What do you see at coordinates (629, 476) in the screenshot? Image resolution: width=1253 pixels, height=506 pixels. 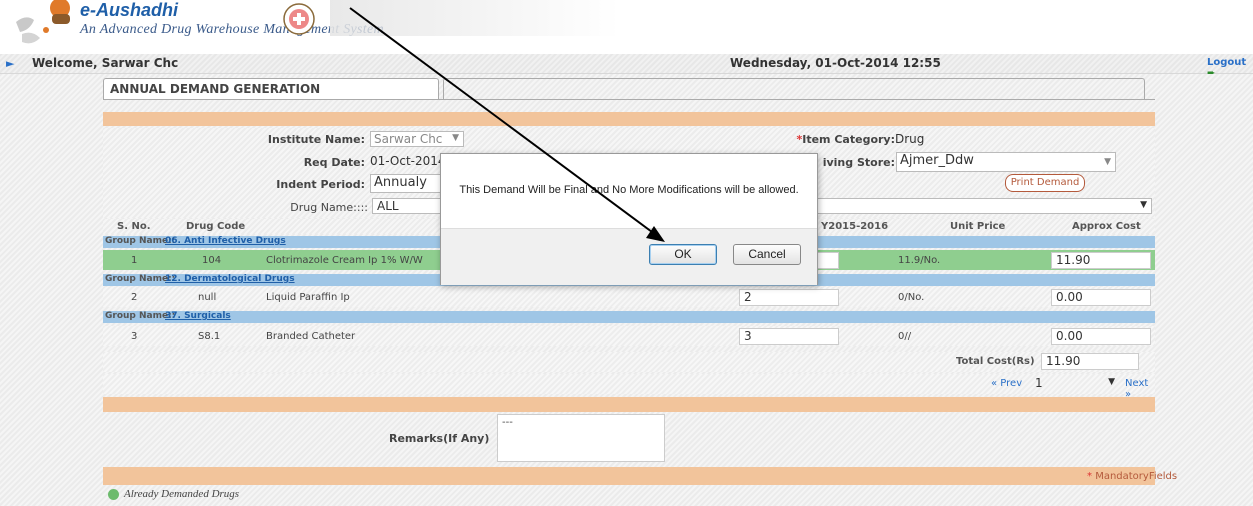 I see `footer-strip` at bounding box center [629, 476].